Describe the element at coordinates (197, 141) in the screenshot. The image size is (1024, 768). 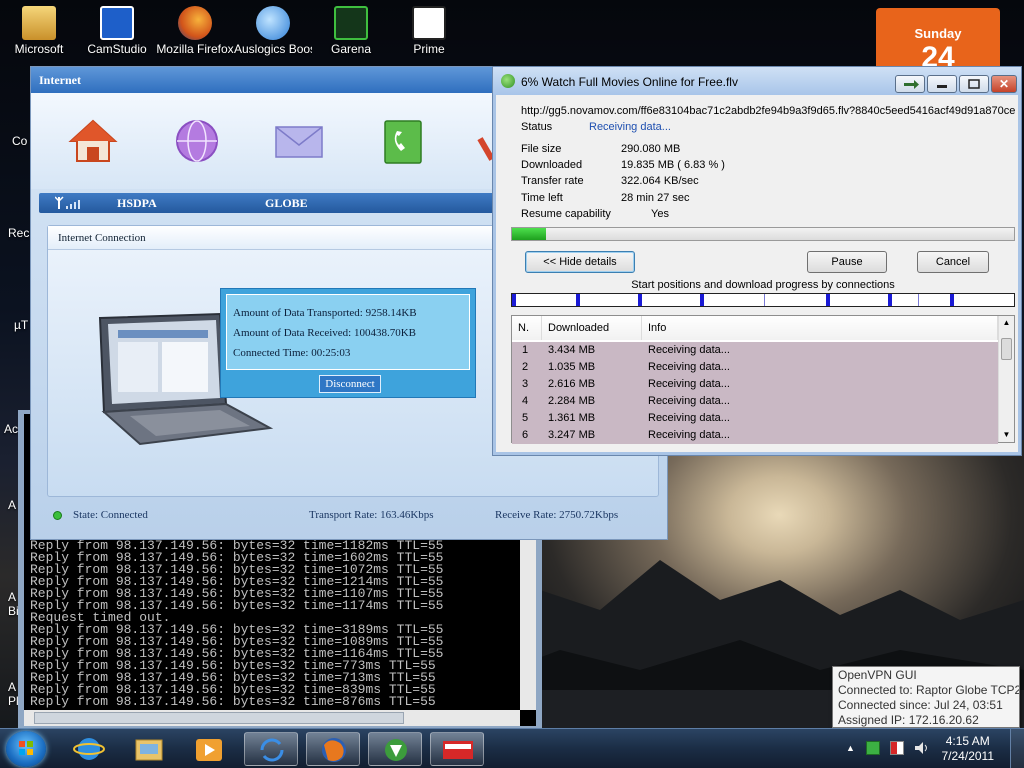
I see `browser-globe-icon` at that location.